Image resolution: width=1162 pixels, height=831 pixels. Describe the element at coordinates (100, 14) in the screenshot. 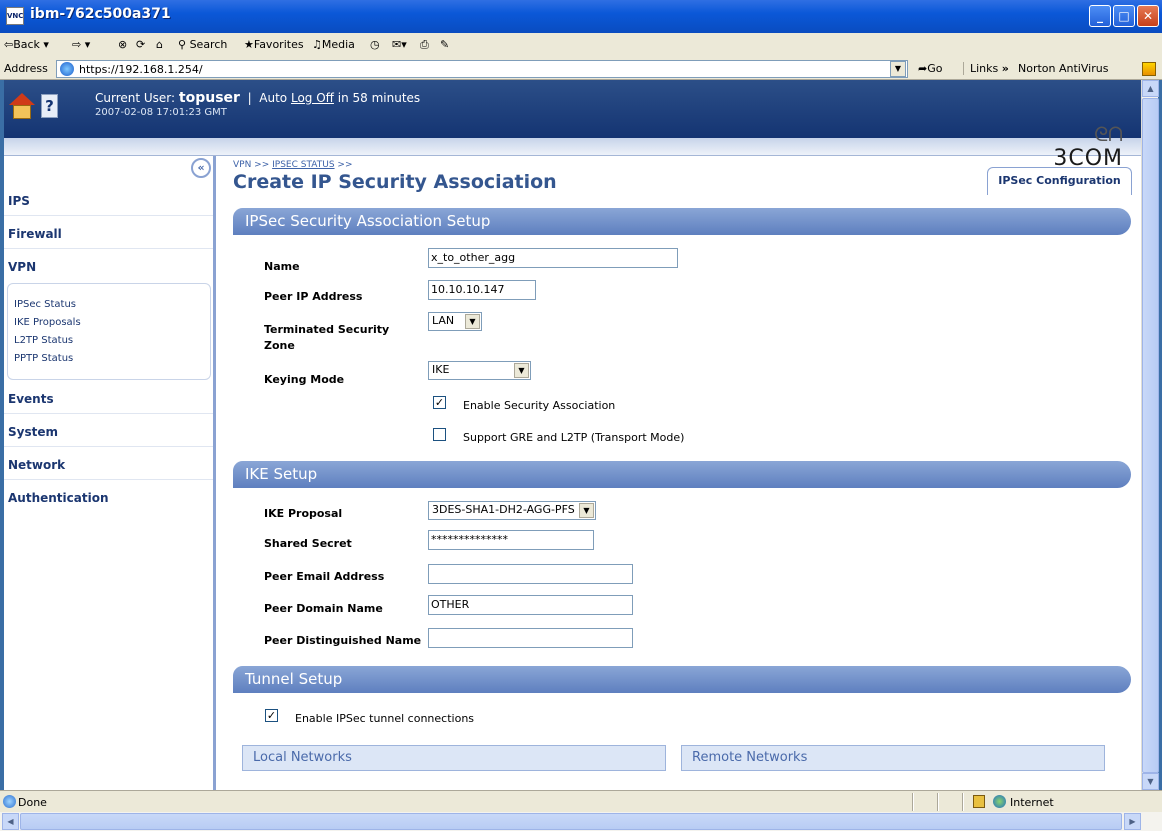

I see `window-title: ibm-762c500a371` at that location.